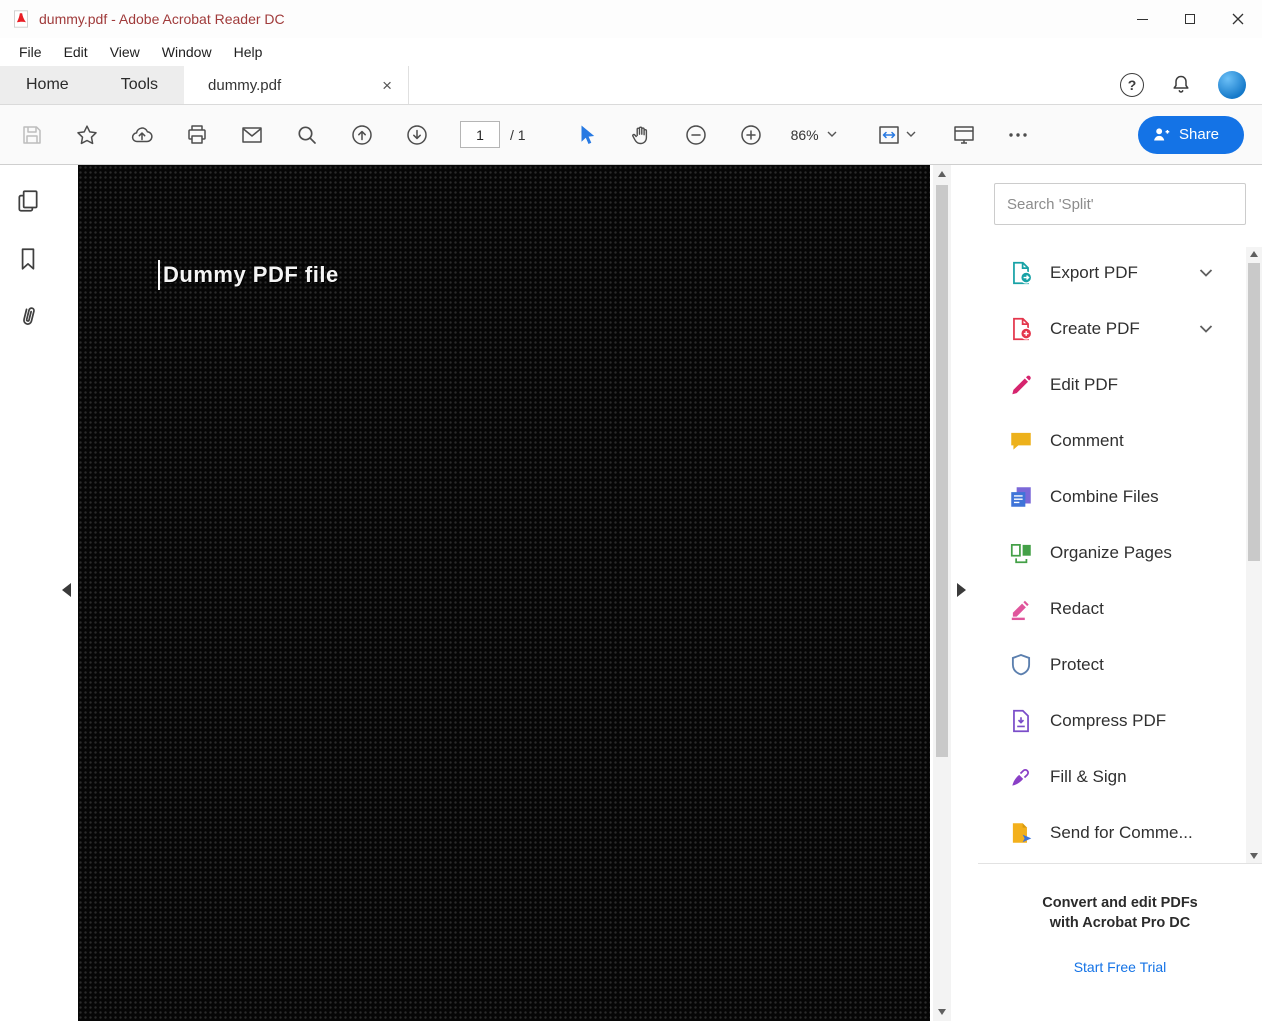 The height and width of the screenshot is (1021, 1262). What do you see at coordinates (804, 134) in the screenshot?
I see `zoom-level-value: 86%` at bounding box center [804, 134].